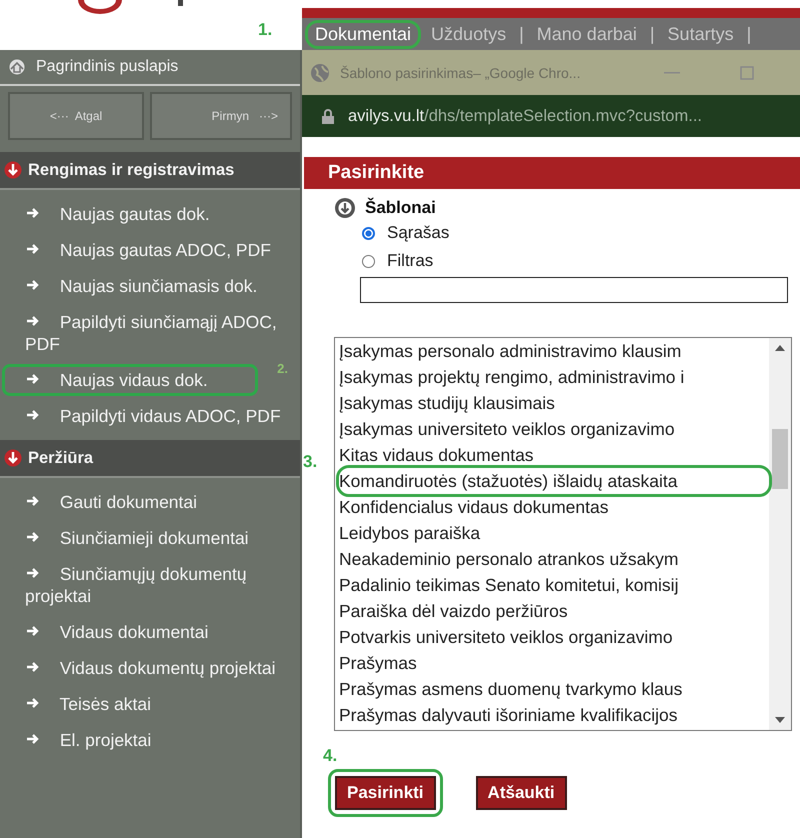  I want to click on section-header: Rengimas ir registravimas, so click(150, 171).